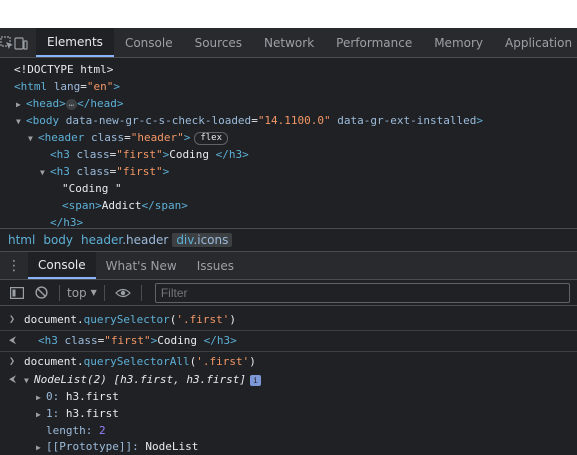  I want to click on header-tag: <header, so click(61, 137).